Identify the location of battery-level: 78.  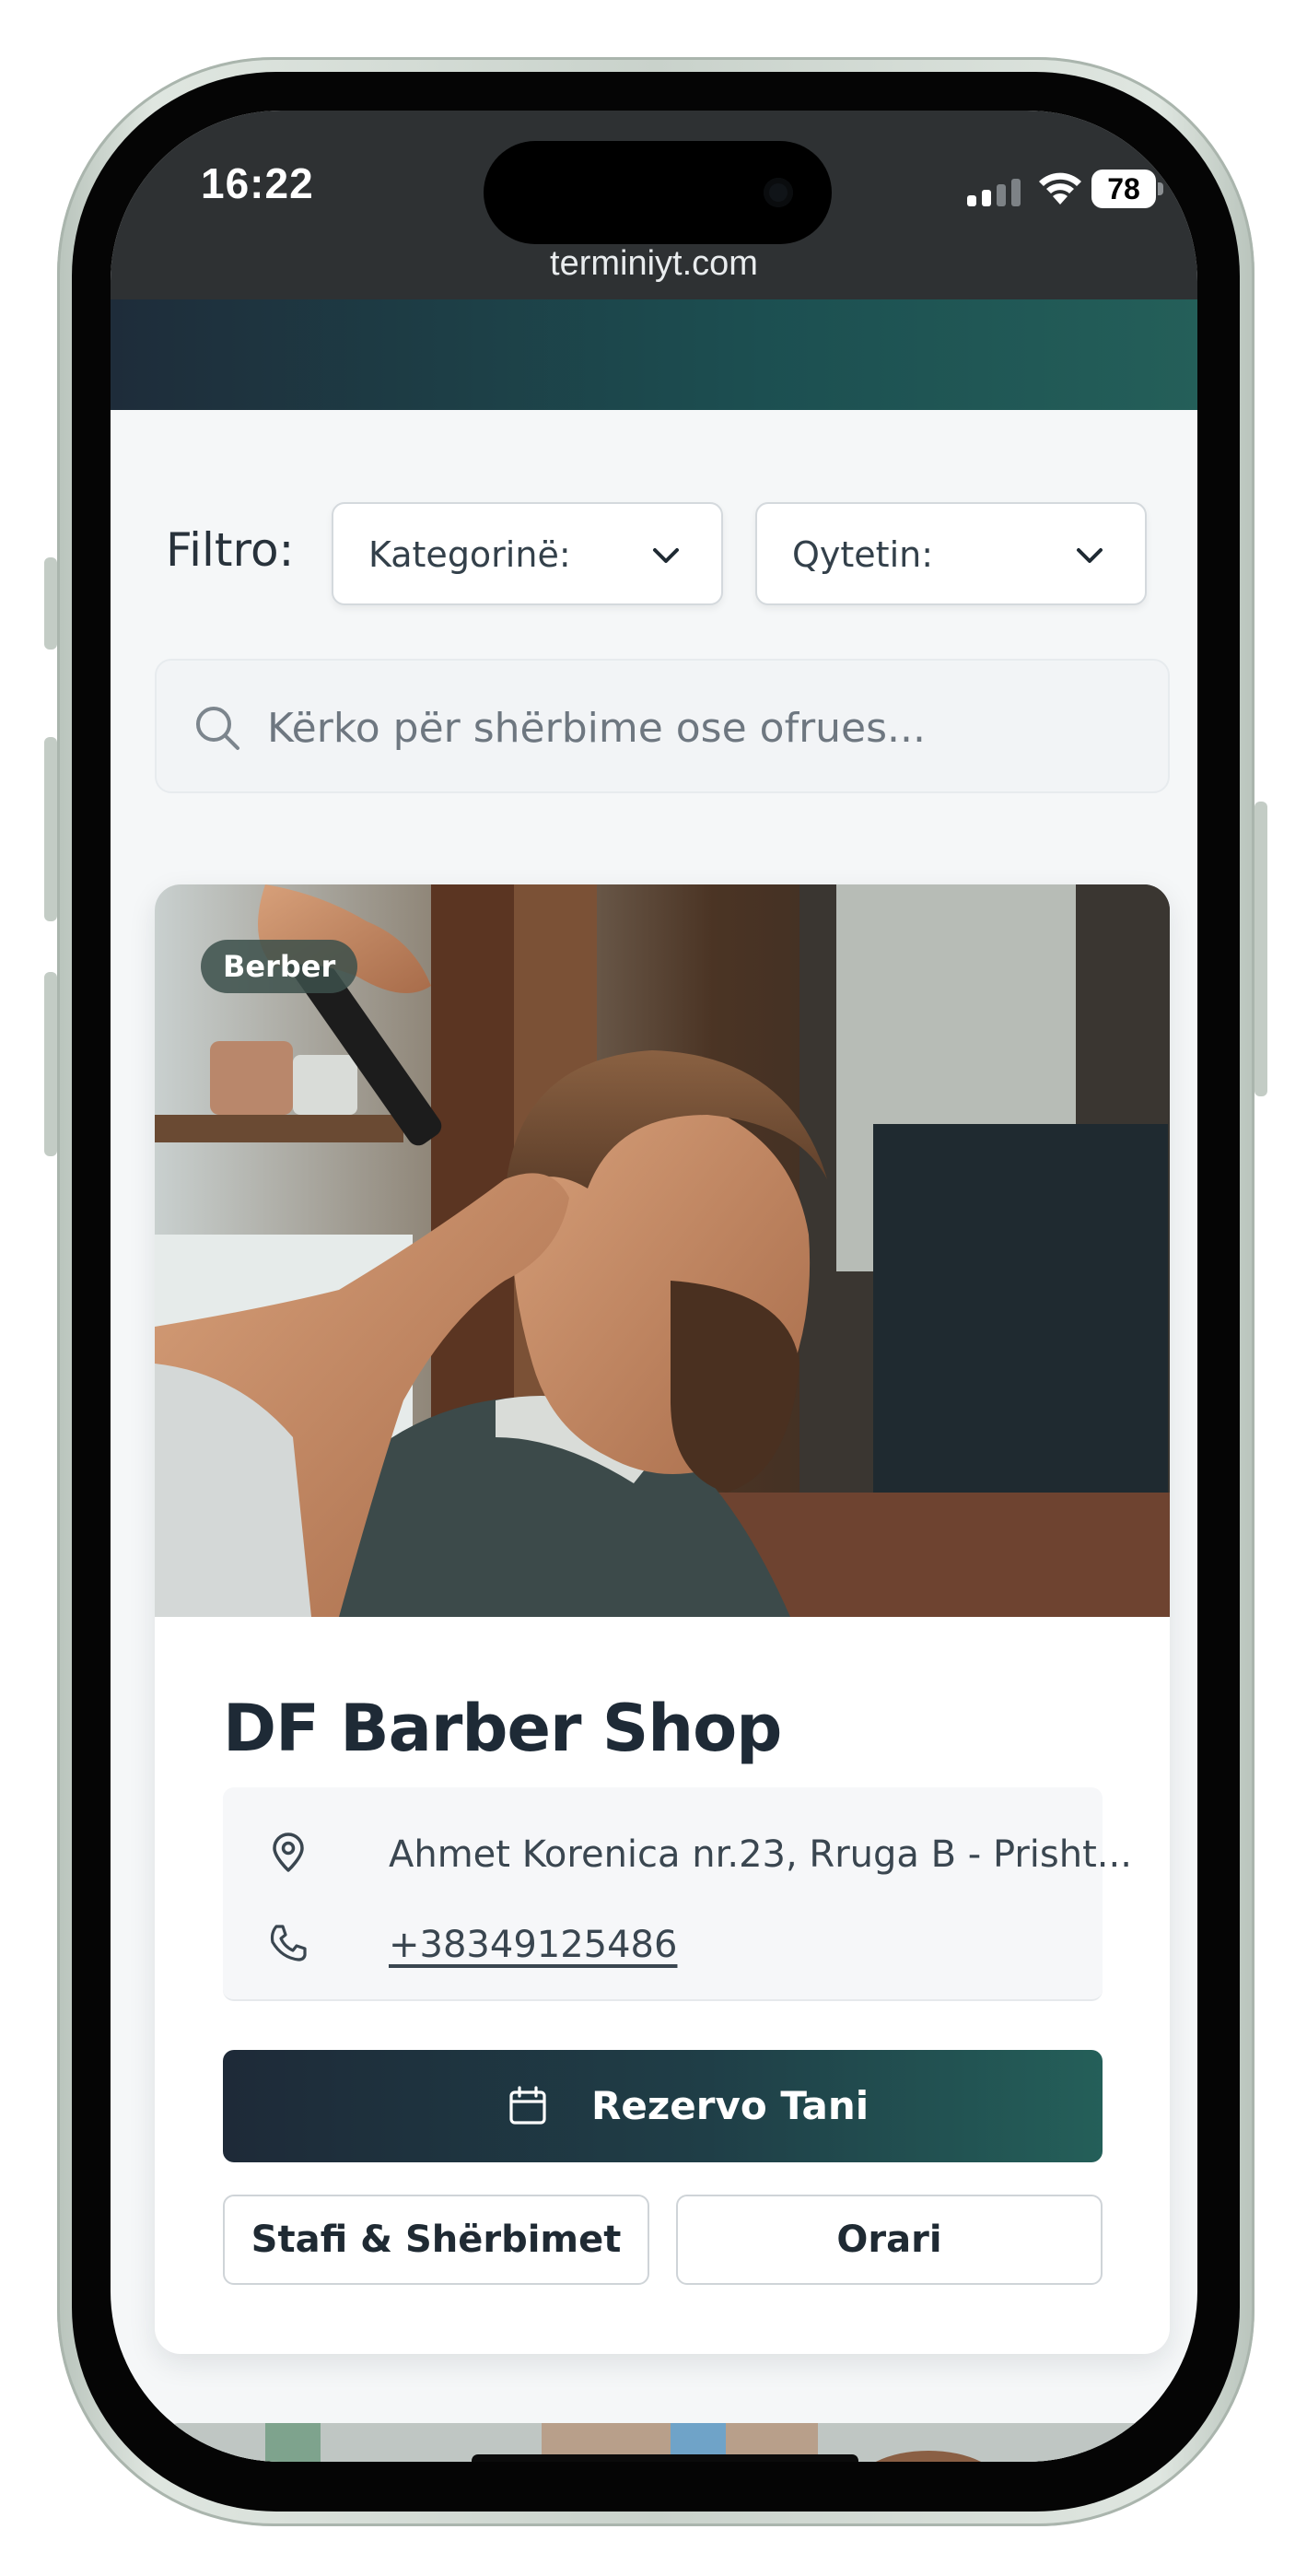
(1123, 189).